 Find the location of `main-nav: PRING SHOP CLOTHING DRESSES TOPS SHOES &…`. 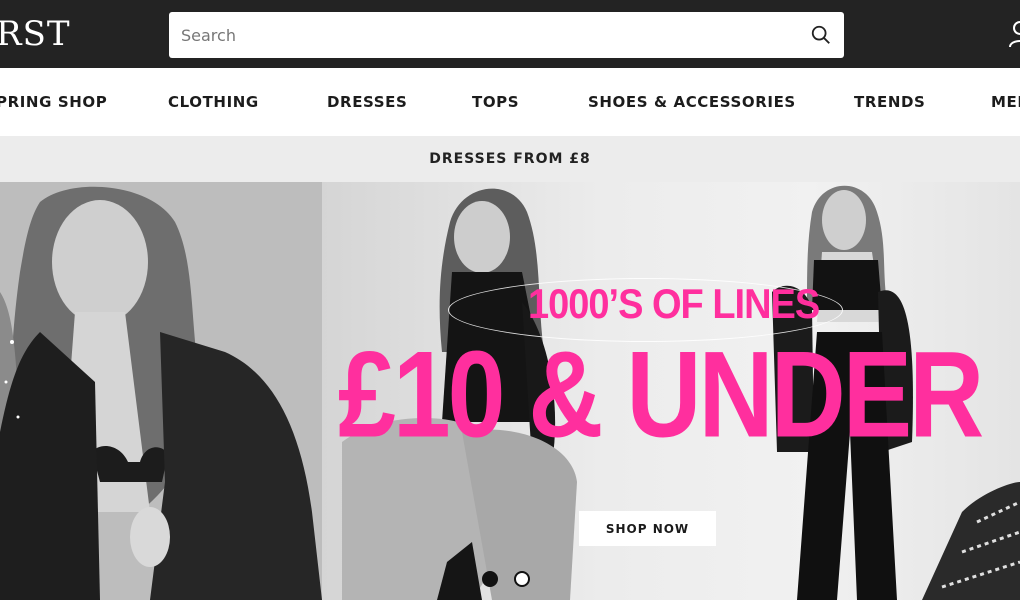

main-nav: PRING SHOP CLOTHING DRESSES TOPS SHOES &… is located at coordinates (510, 102).